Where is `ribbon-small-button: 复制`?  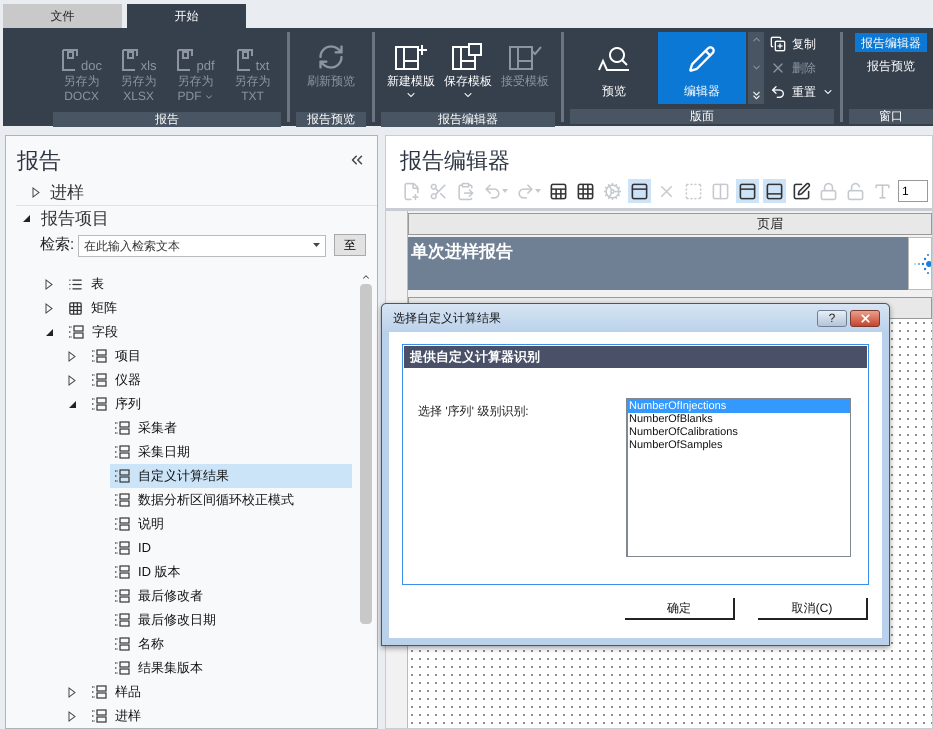 ribbon-small-button: 复制 is located at coordinates (802, 43).